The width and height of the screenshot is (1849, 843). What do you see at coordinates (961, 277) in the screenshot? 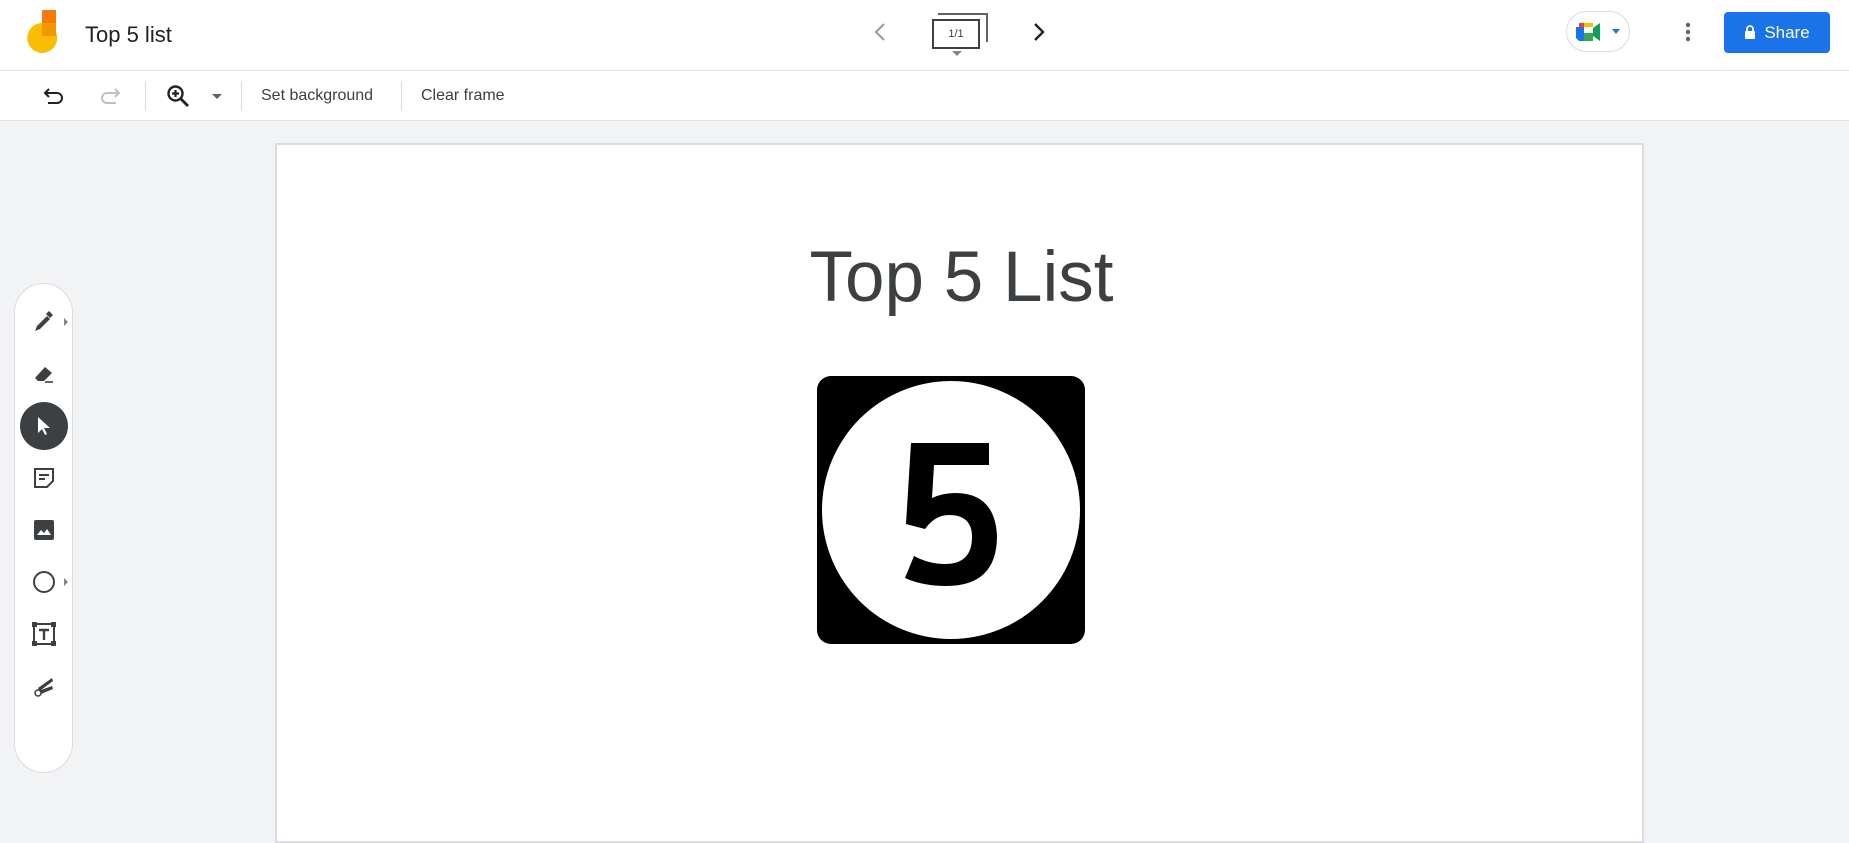
I see `canvas-title-text: Top 5 List` at bounding box center [961, 277].